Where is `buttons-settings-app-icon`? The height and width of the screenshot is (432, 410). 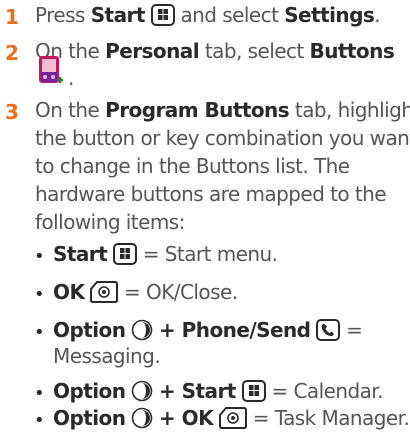 buttons-settings-app-icon is located at coordinates (51, 69).